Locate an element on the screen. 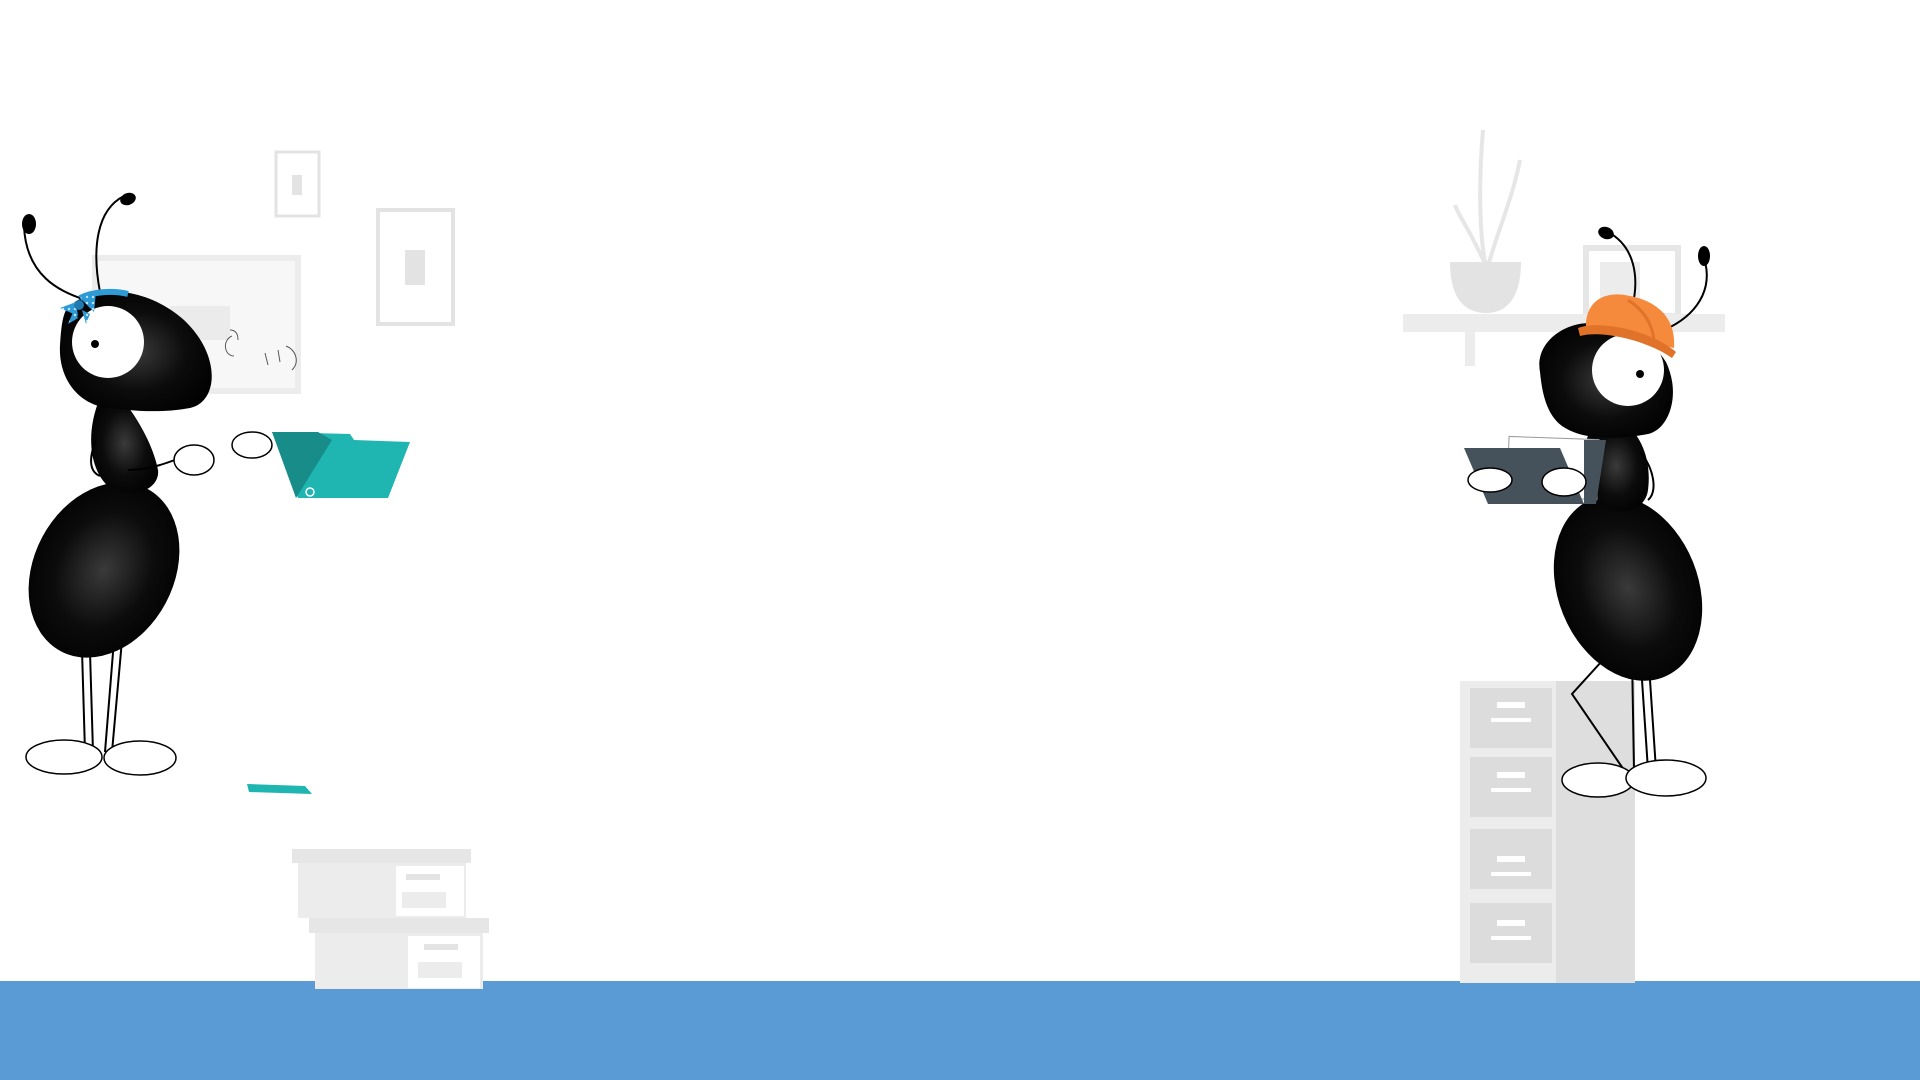 The width and height of the screenshot is (1920, 1080). floor is located at coordinates (960, 1030).